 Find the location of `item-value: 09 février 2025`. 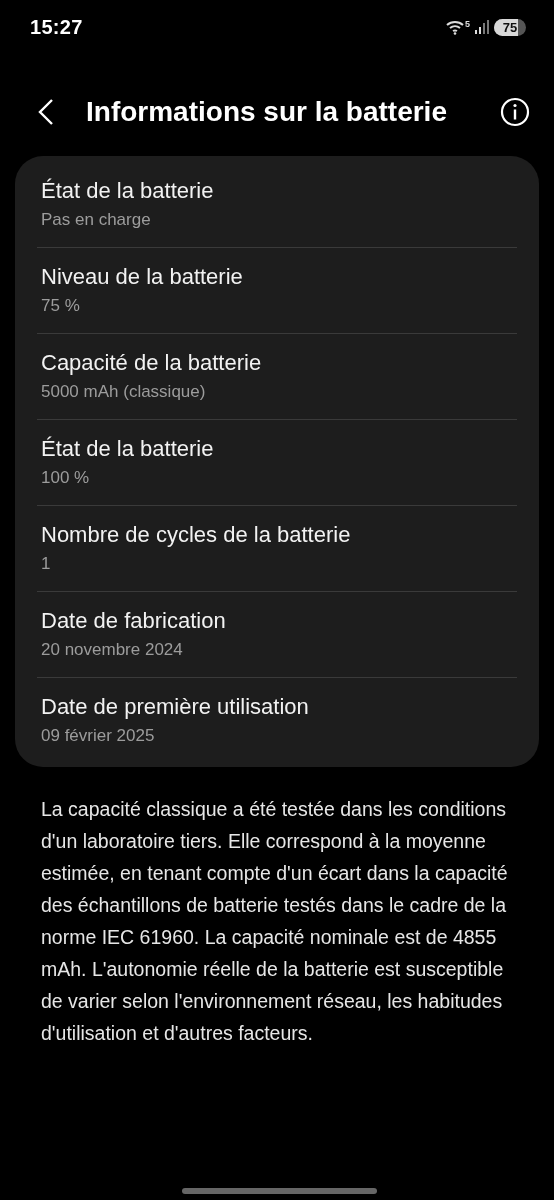

item-value: 09 février 2025 is located at coordinates (98, 736).